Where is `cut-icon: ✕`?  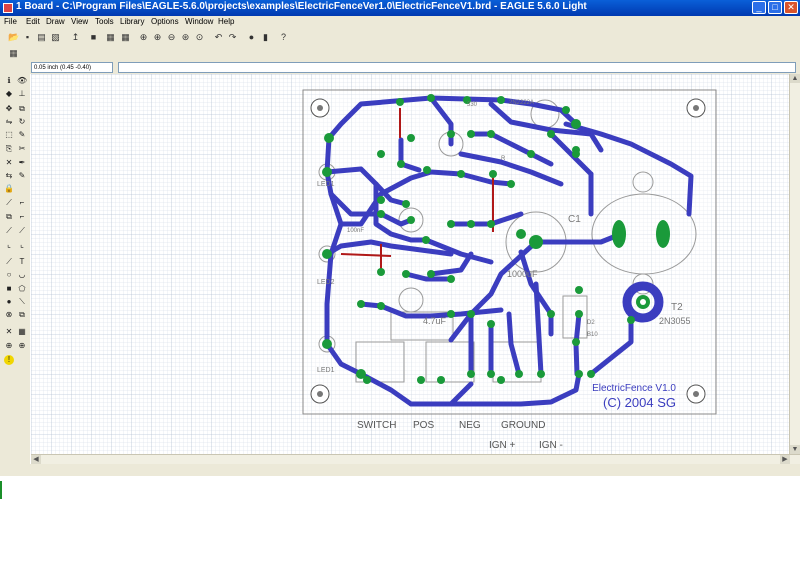 cut-icon: ✕ is located at coordinates (9, 163).